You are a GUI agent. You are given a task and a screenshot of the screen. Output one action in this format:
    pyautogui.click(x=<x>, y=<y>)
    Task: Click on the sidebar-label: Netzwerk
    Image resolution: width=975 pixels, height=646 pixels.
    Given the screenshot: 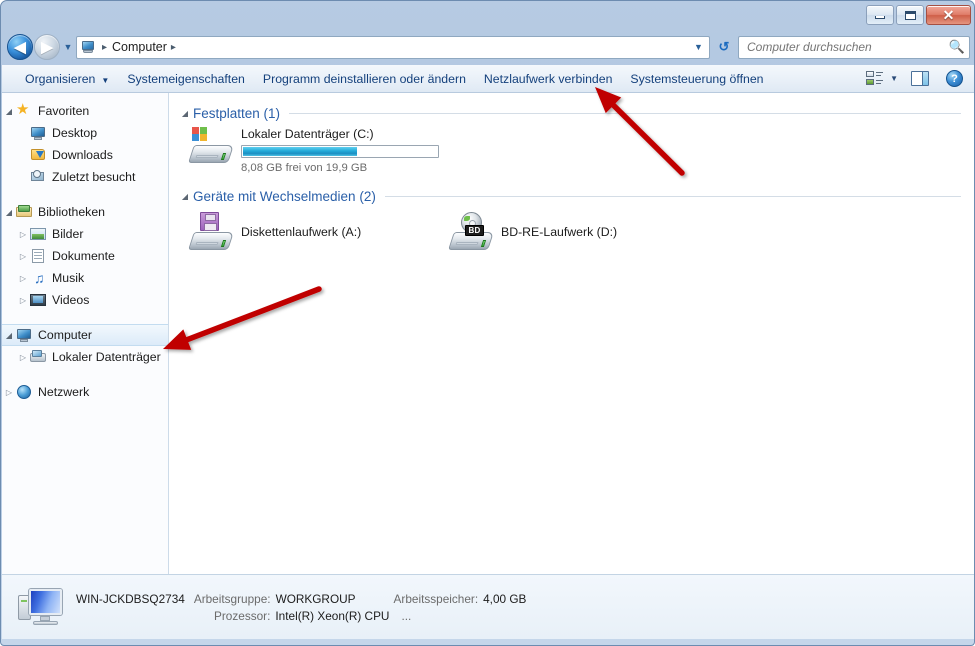 What is the action you would take?
    pyautogui.click(x=64, y=392)
    